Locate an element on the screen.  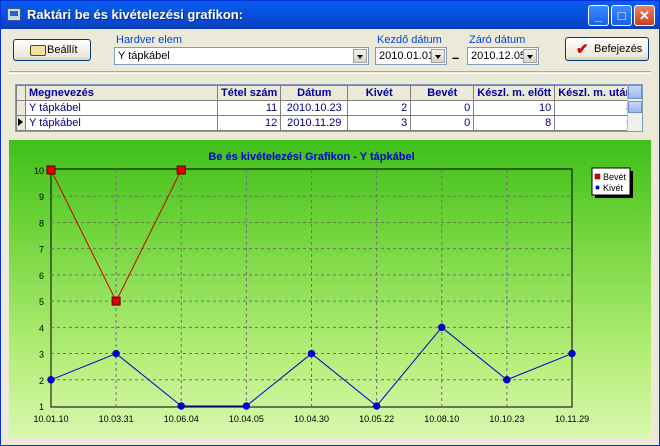
hardware-select: Y tápkábel is located at coordinates (241, 56).